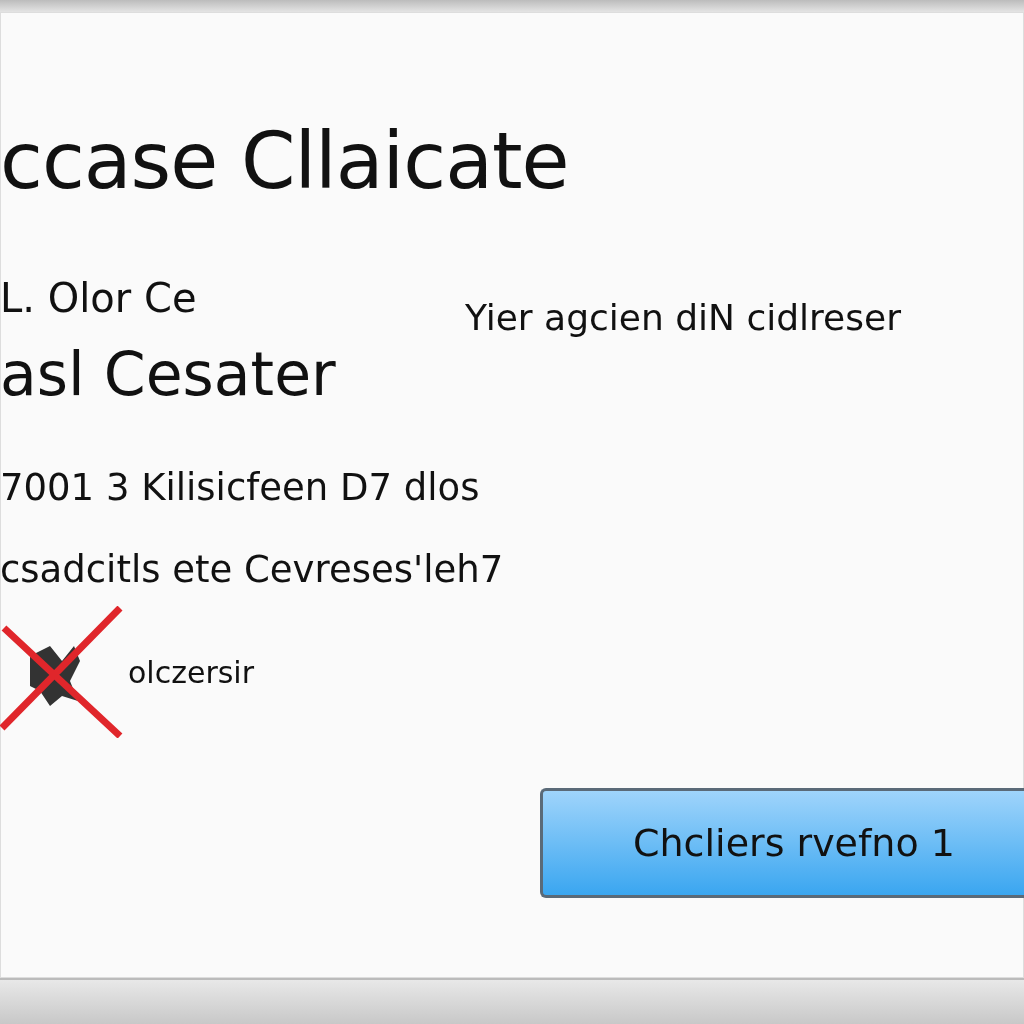 This screenshot has width=1024, height=1024. I want to click on heading: asl Cesater, so click(168, 374).